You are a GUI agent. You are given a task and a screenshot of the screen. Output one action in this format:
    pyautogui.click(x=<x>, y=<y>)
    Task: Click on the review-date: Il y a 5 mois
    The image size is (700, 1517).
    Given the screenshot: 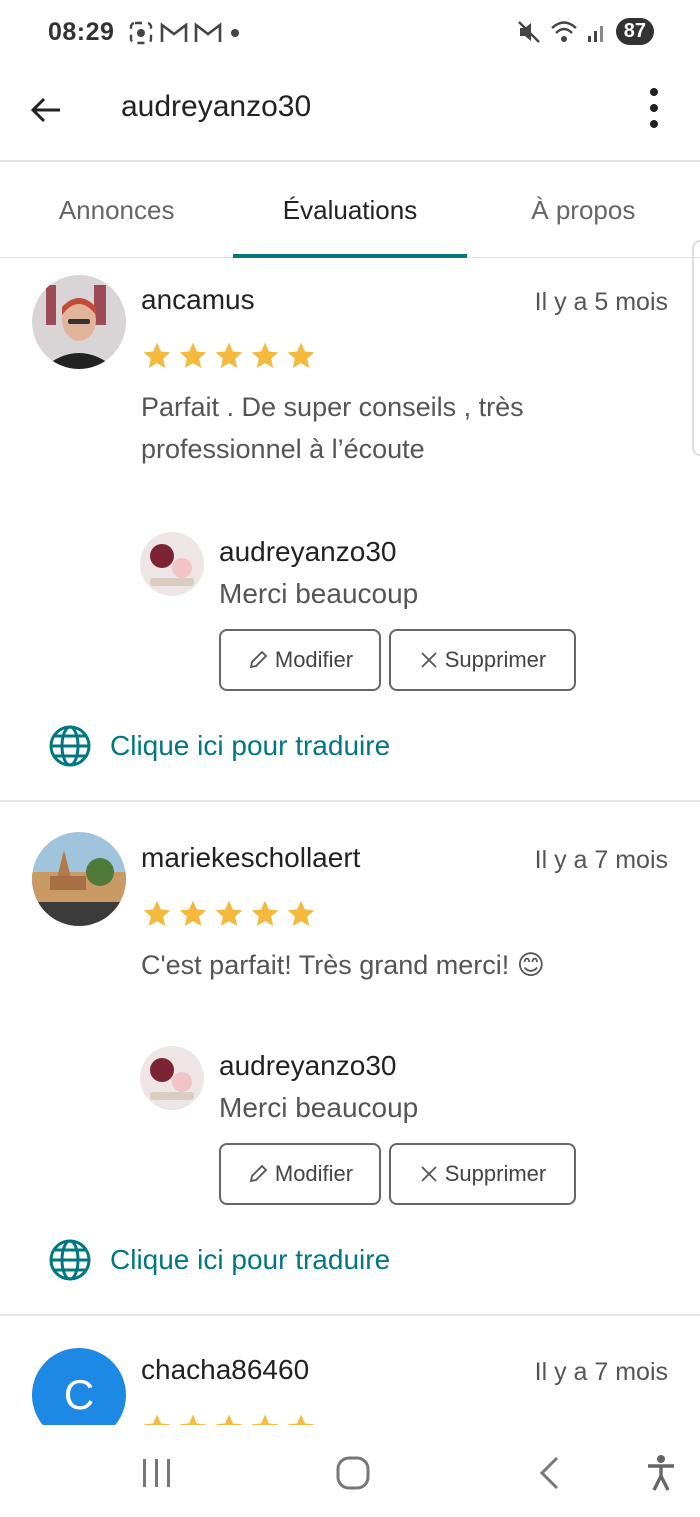 What is the action you would take?
    pyautogui.click(x=601, y=302)
    